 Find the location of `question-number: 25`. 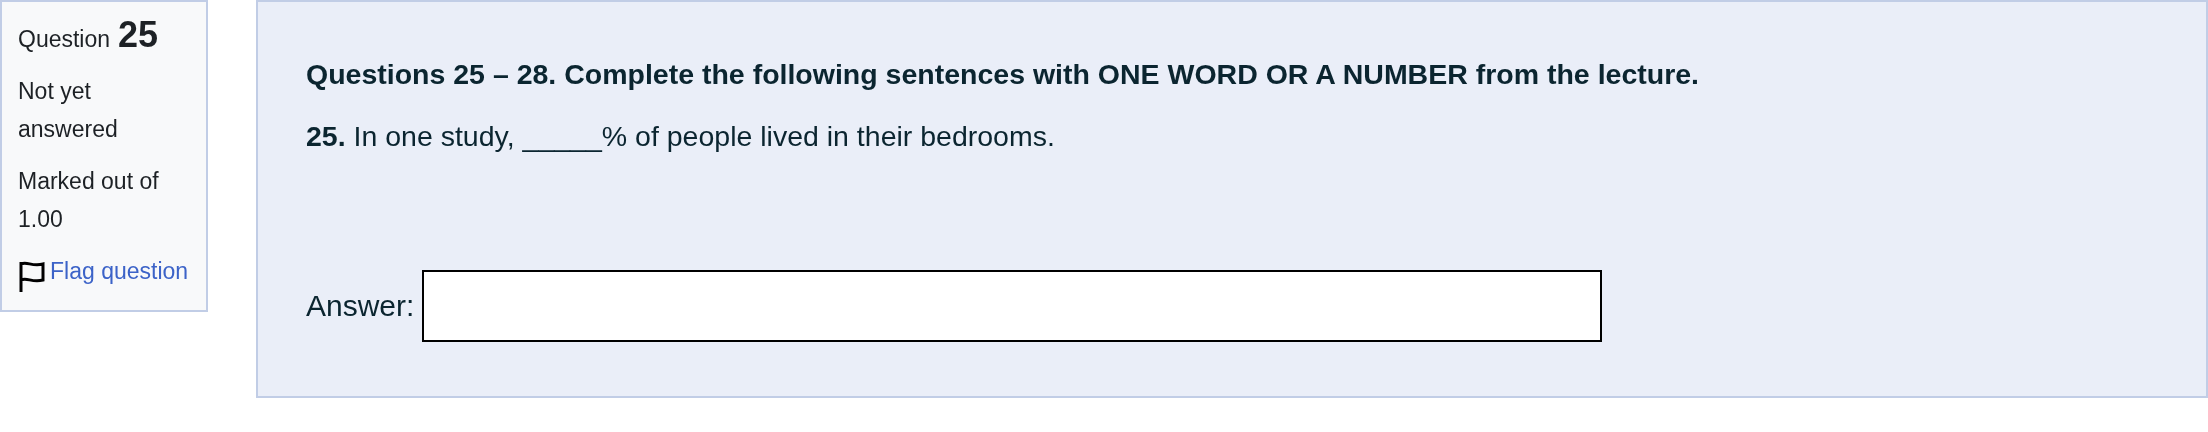

question-number: 25 is located at coordinates (138, 35).